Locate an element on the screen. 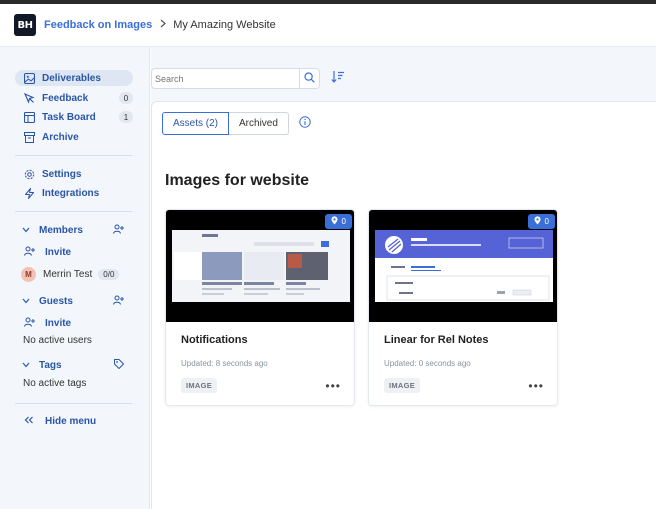  asset-tabs: Assets (2) Archived is located at coordinates (225, 123).